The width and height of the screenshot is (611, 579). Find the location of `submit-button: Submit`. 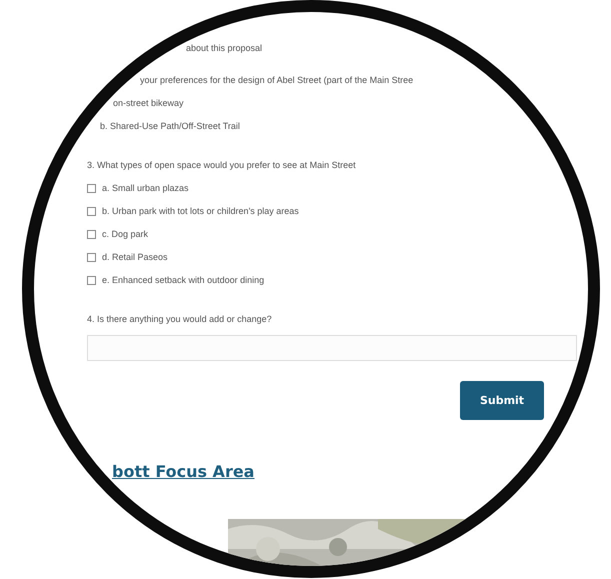

submit-button: Submit is located at coordinates (502, 400).